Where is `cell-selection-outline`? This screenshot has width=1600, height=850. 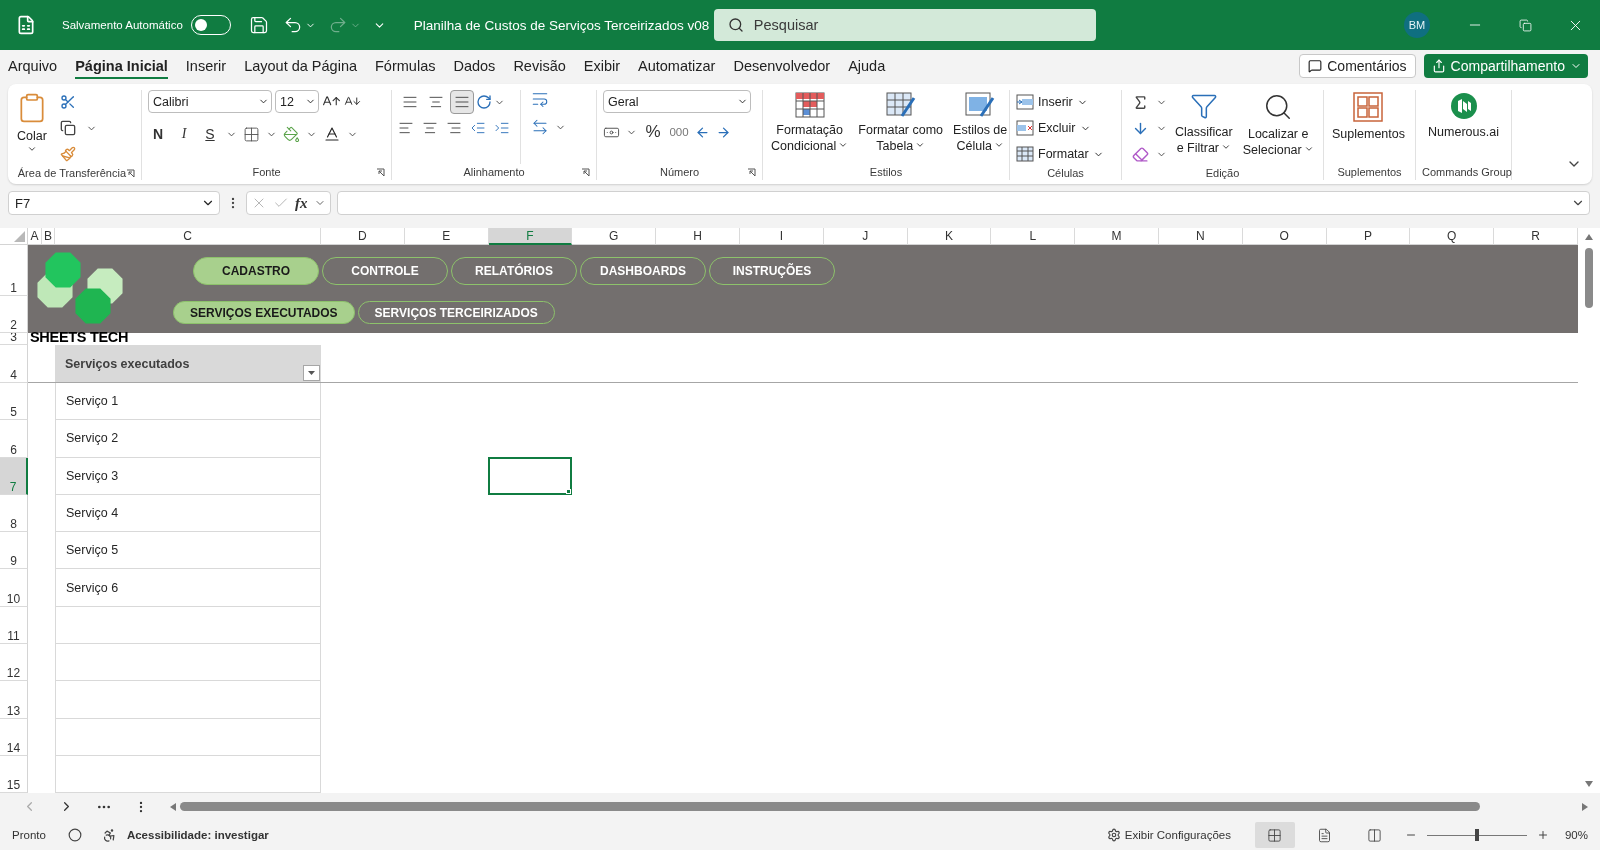
cell-selection-outline is located at coordinates (530, 475).